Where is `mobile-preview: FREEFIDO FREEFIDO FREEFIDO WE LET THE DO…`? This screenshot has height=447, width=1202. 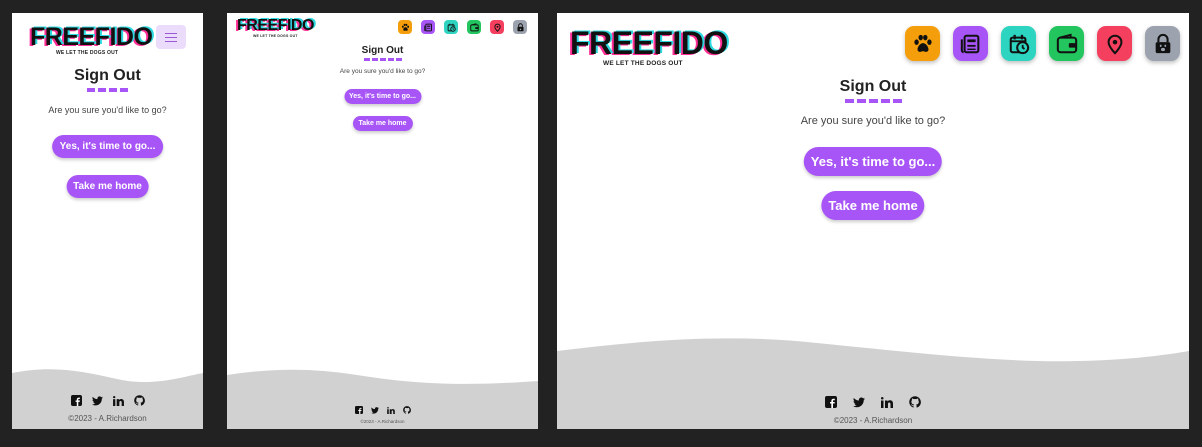
mobile-preview: FREEFIDO FREEFIDO FREEFIDO WE LET THE DO… is located at coordinates (107, 221).